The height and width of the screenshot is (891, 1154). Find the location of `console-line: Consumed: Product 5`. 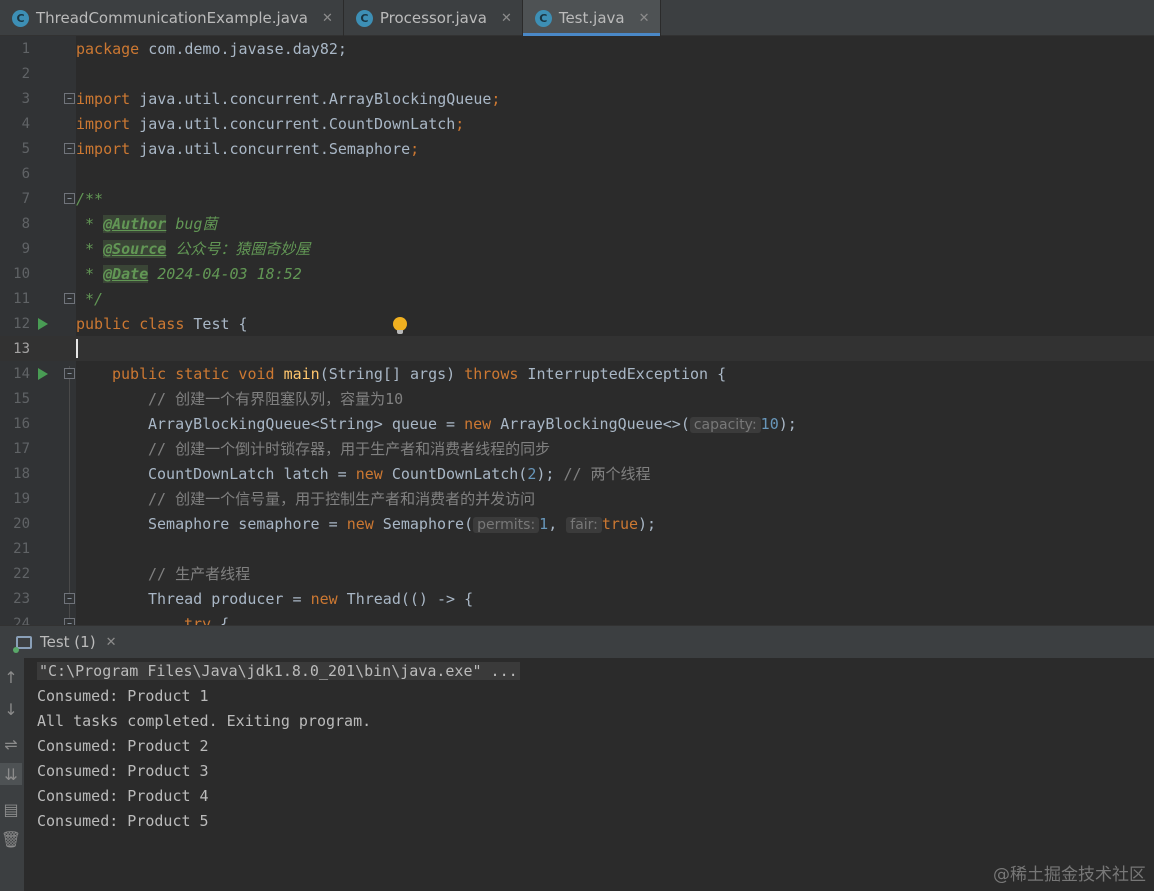

console-line: Consumed: Product 5 is located at coordinates (123, 821).